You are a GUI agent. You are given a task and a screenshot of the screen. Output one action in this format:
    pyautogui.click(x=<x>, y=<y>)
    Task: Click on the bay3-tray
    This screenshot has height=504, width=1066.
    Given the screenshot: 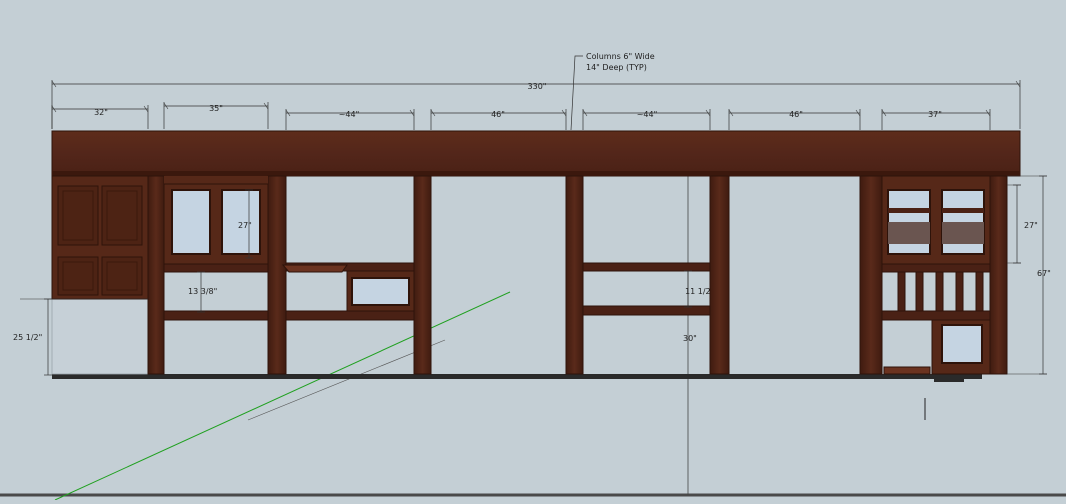 What is the action you would take?
    pyautogui.click(x=314, y=268)
    